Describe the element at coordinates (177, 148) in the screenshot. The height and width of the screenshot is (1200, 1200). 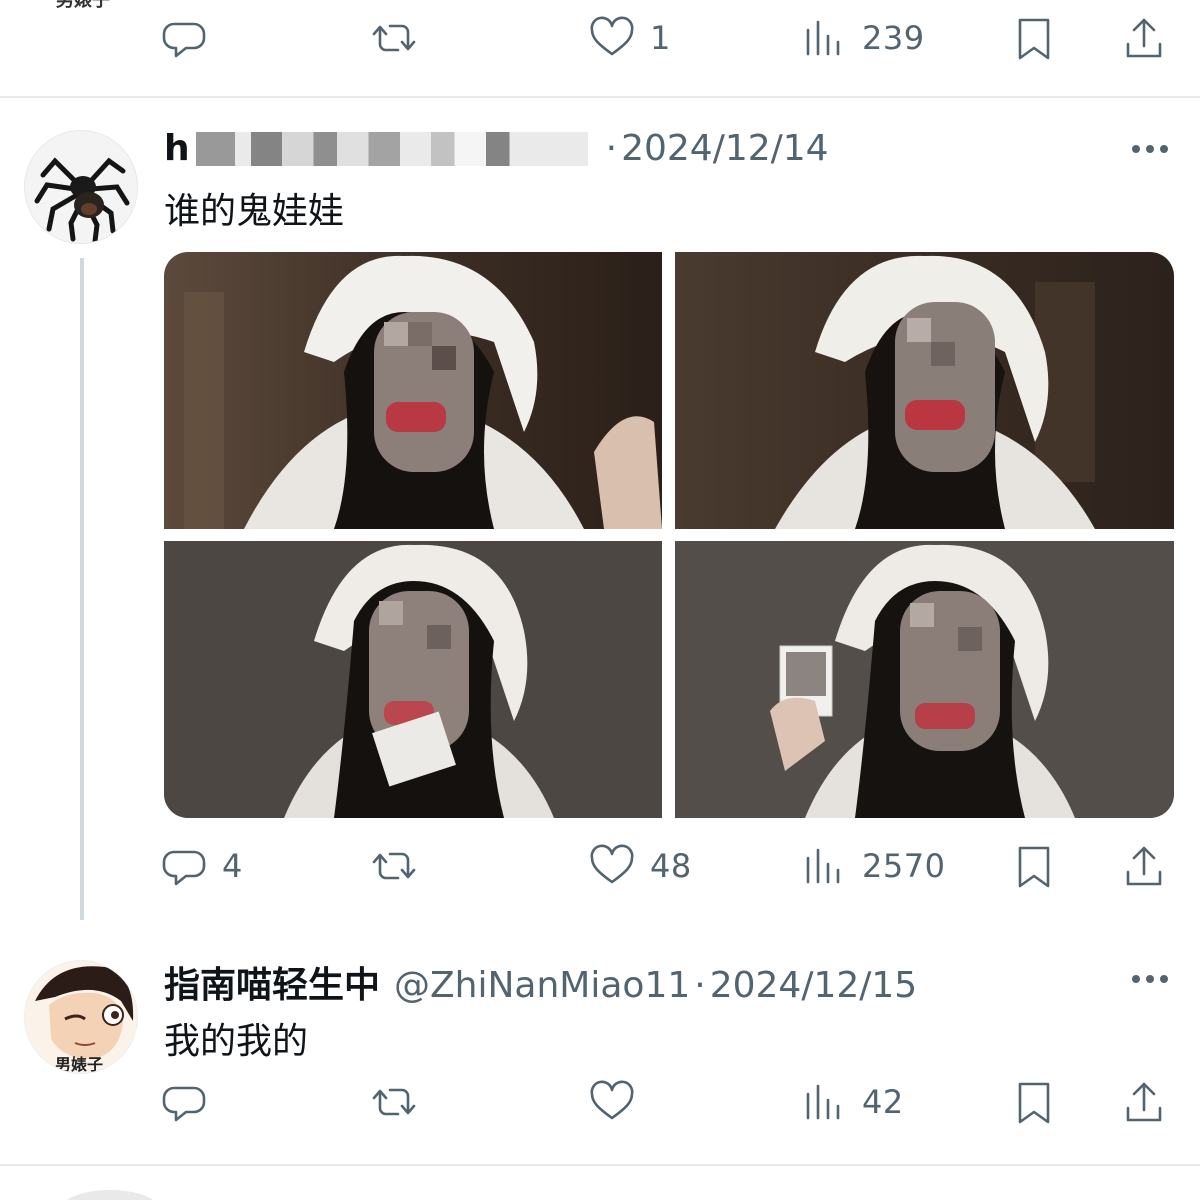
I see `author-display-name: h` at that location.